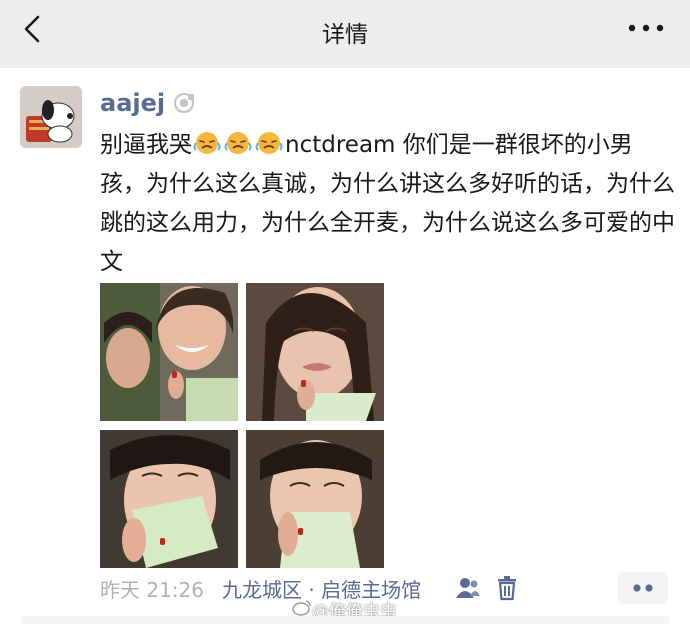  I want to click on photo-two-girls-laughing, so click(169, 352).